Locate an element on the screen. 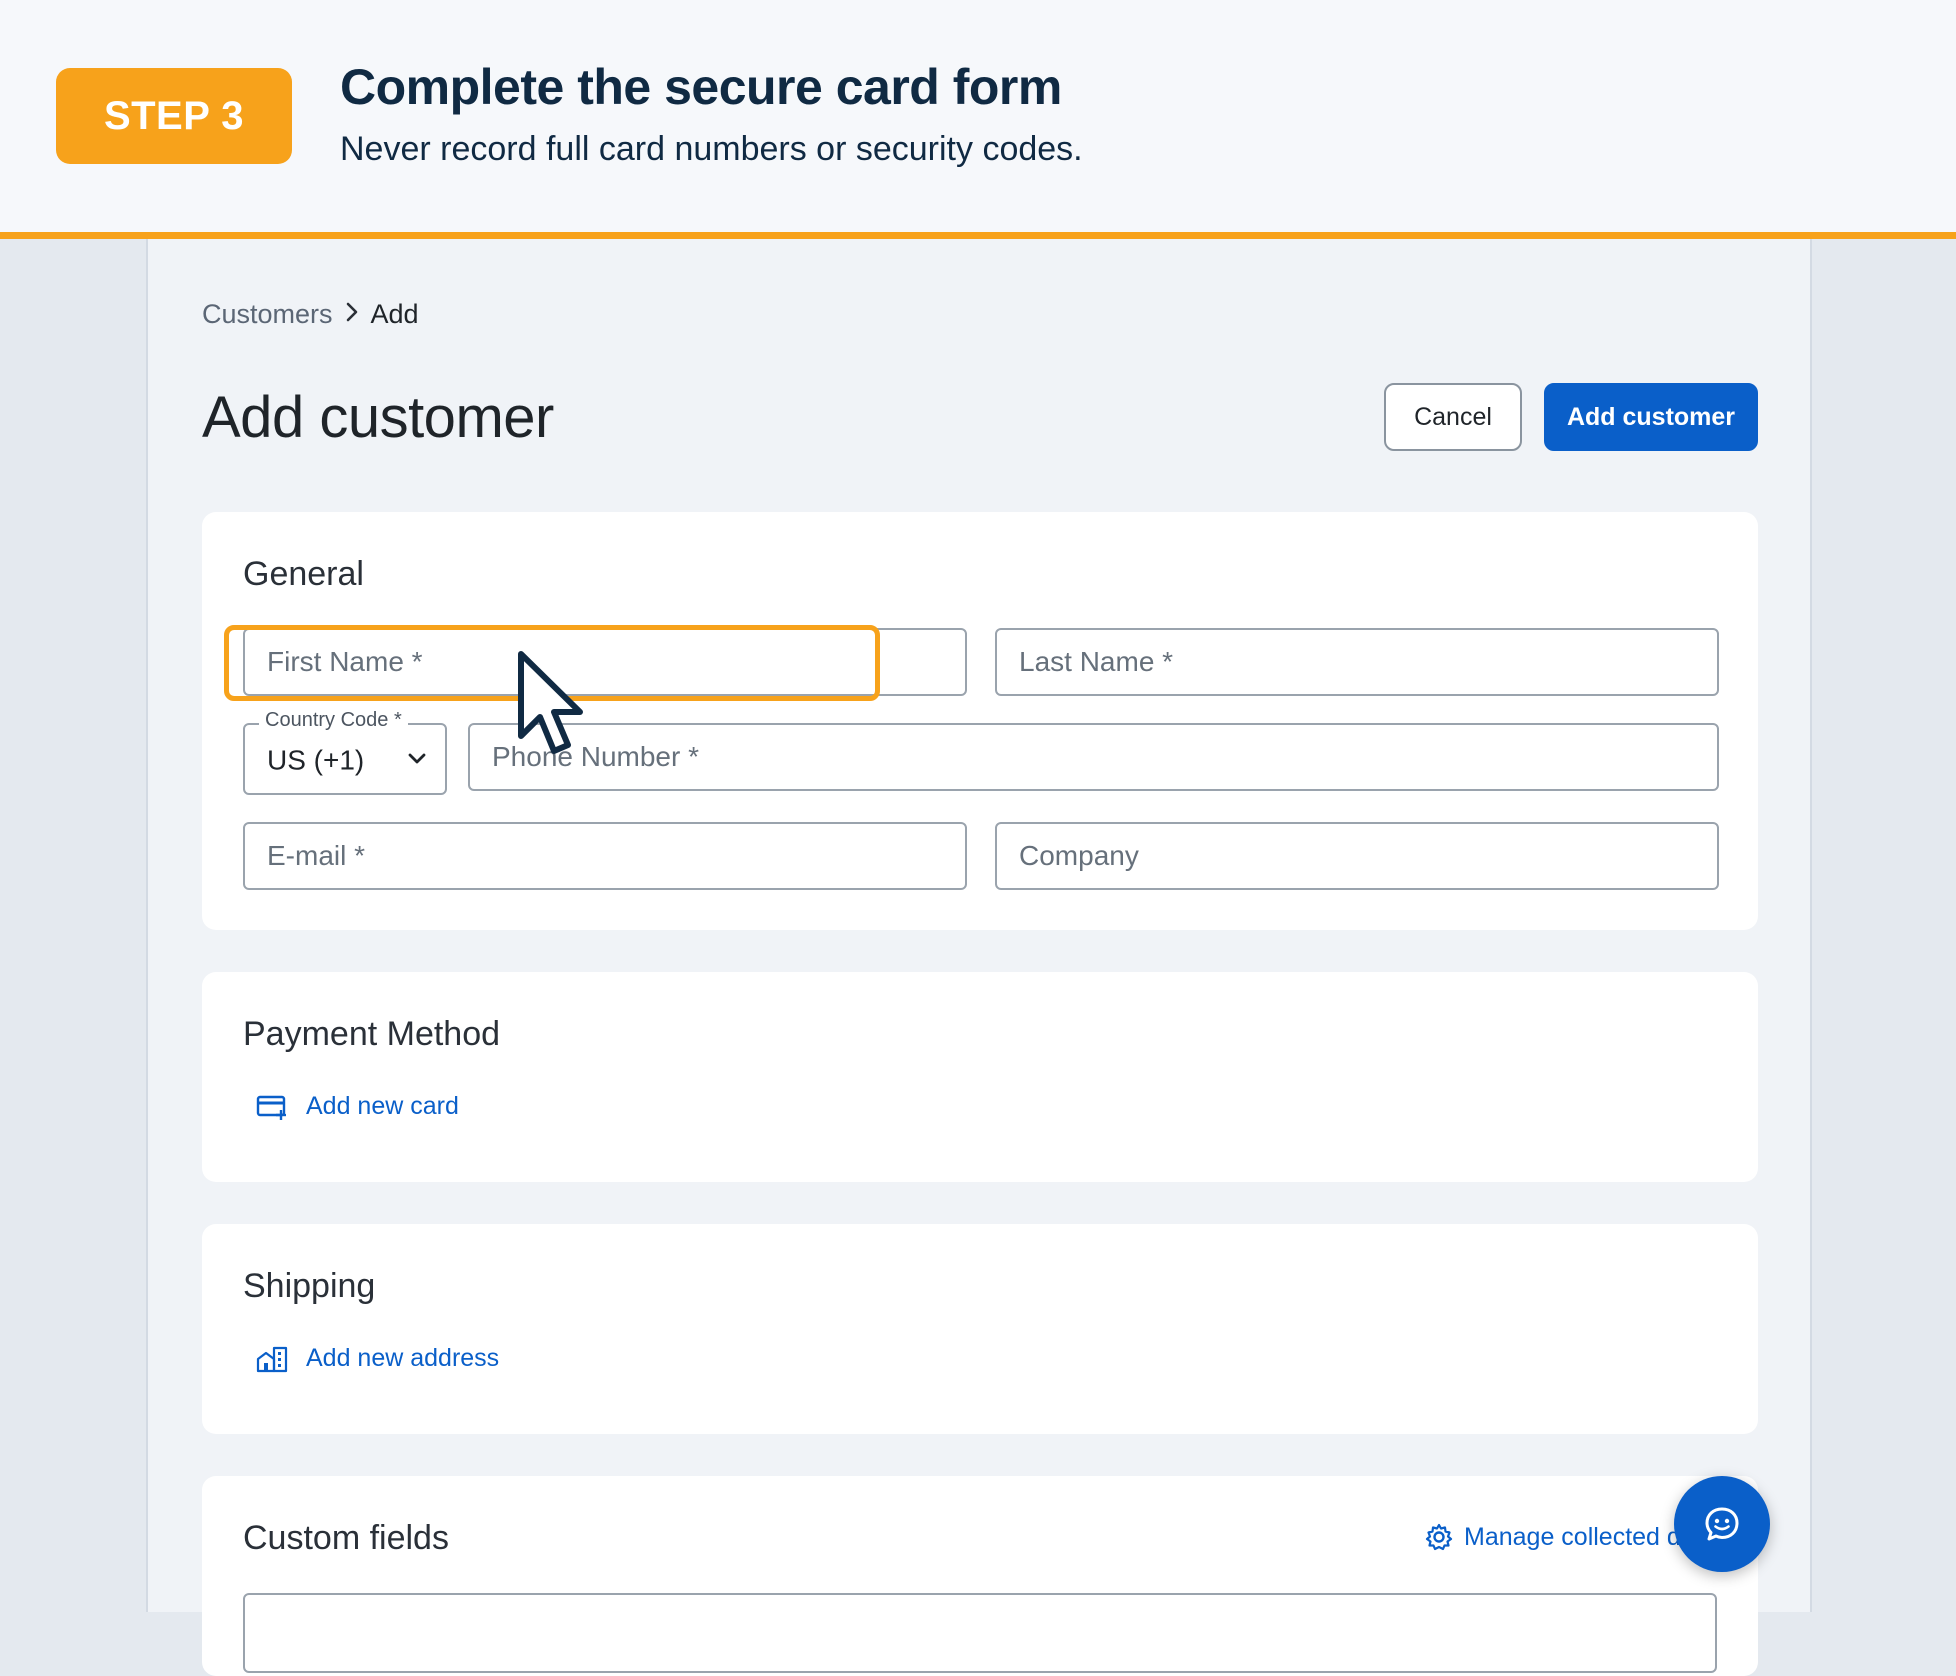  add-customer-button: Add customer is located at coordinates (1651, 417).